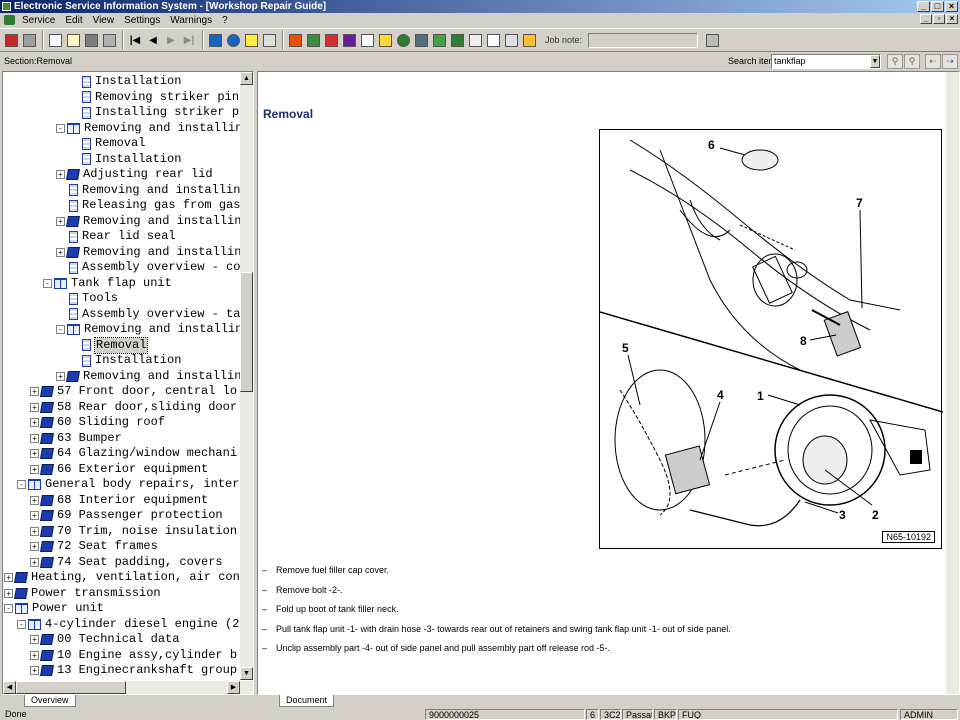 This screenshot has width=960, height=720. Describe the element at coordinates (55, 40) in the screenshot. I see `new-document-button` at that location.